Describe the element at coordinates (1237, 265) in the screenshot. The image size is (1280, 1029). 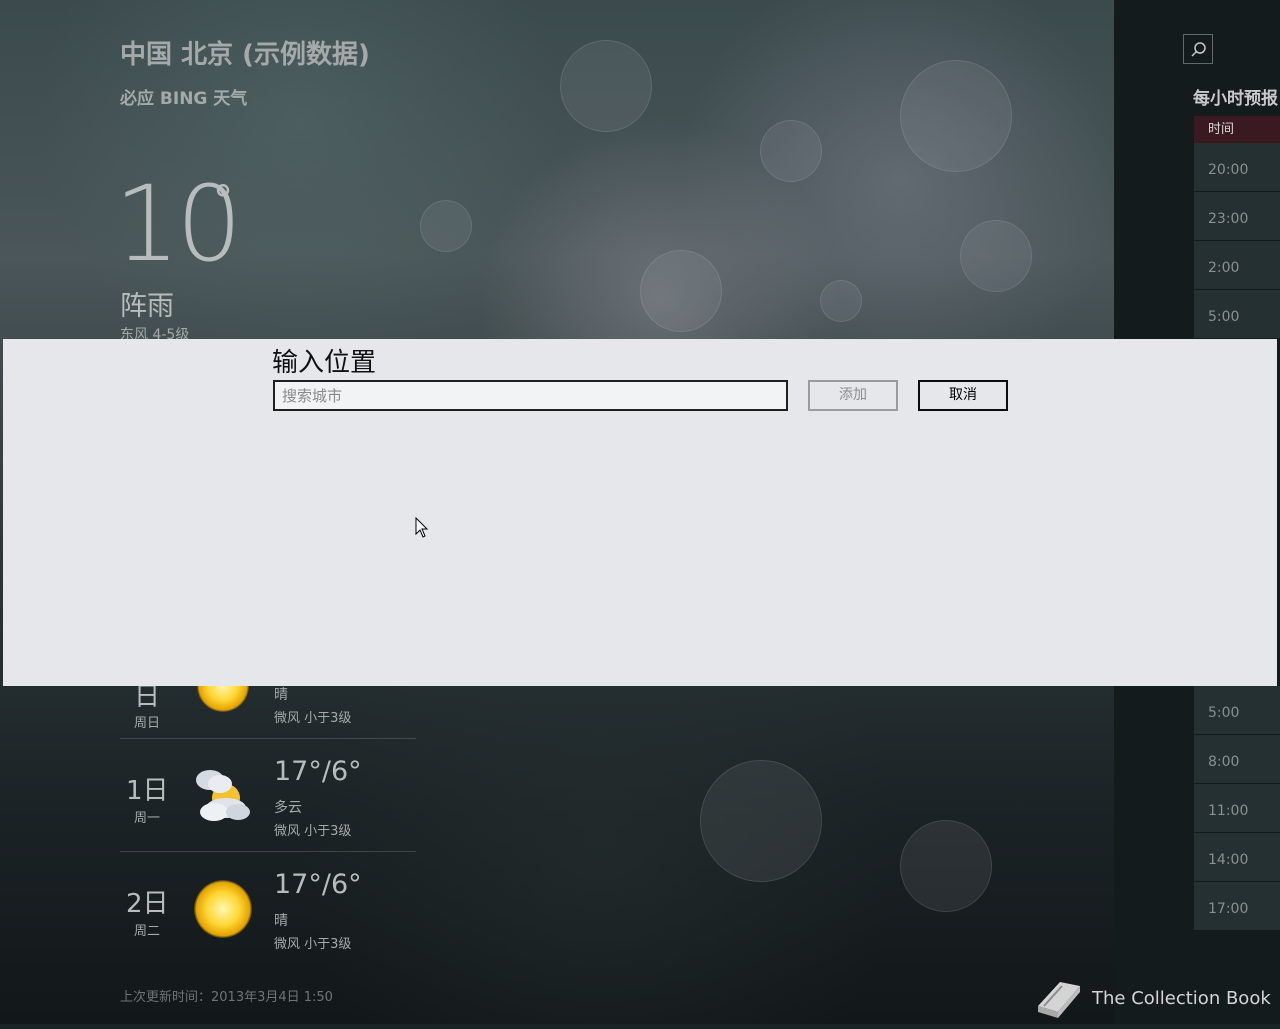
I see `hourly-row: 2:00` at that location.